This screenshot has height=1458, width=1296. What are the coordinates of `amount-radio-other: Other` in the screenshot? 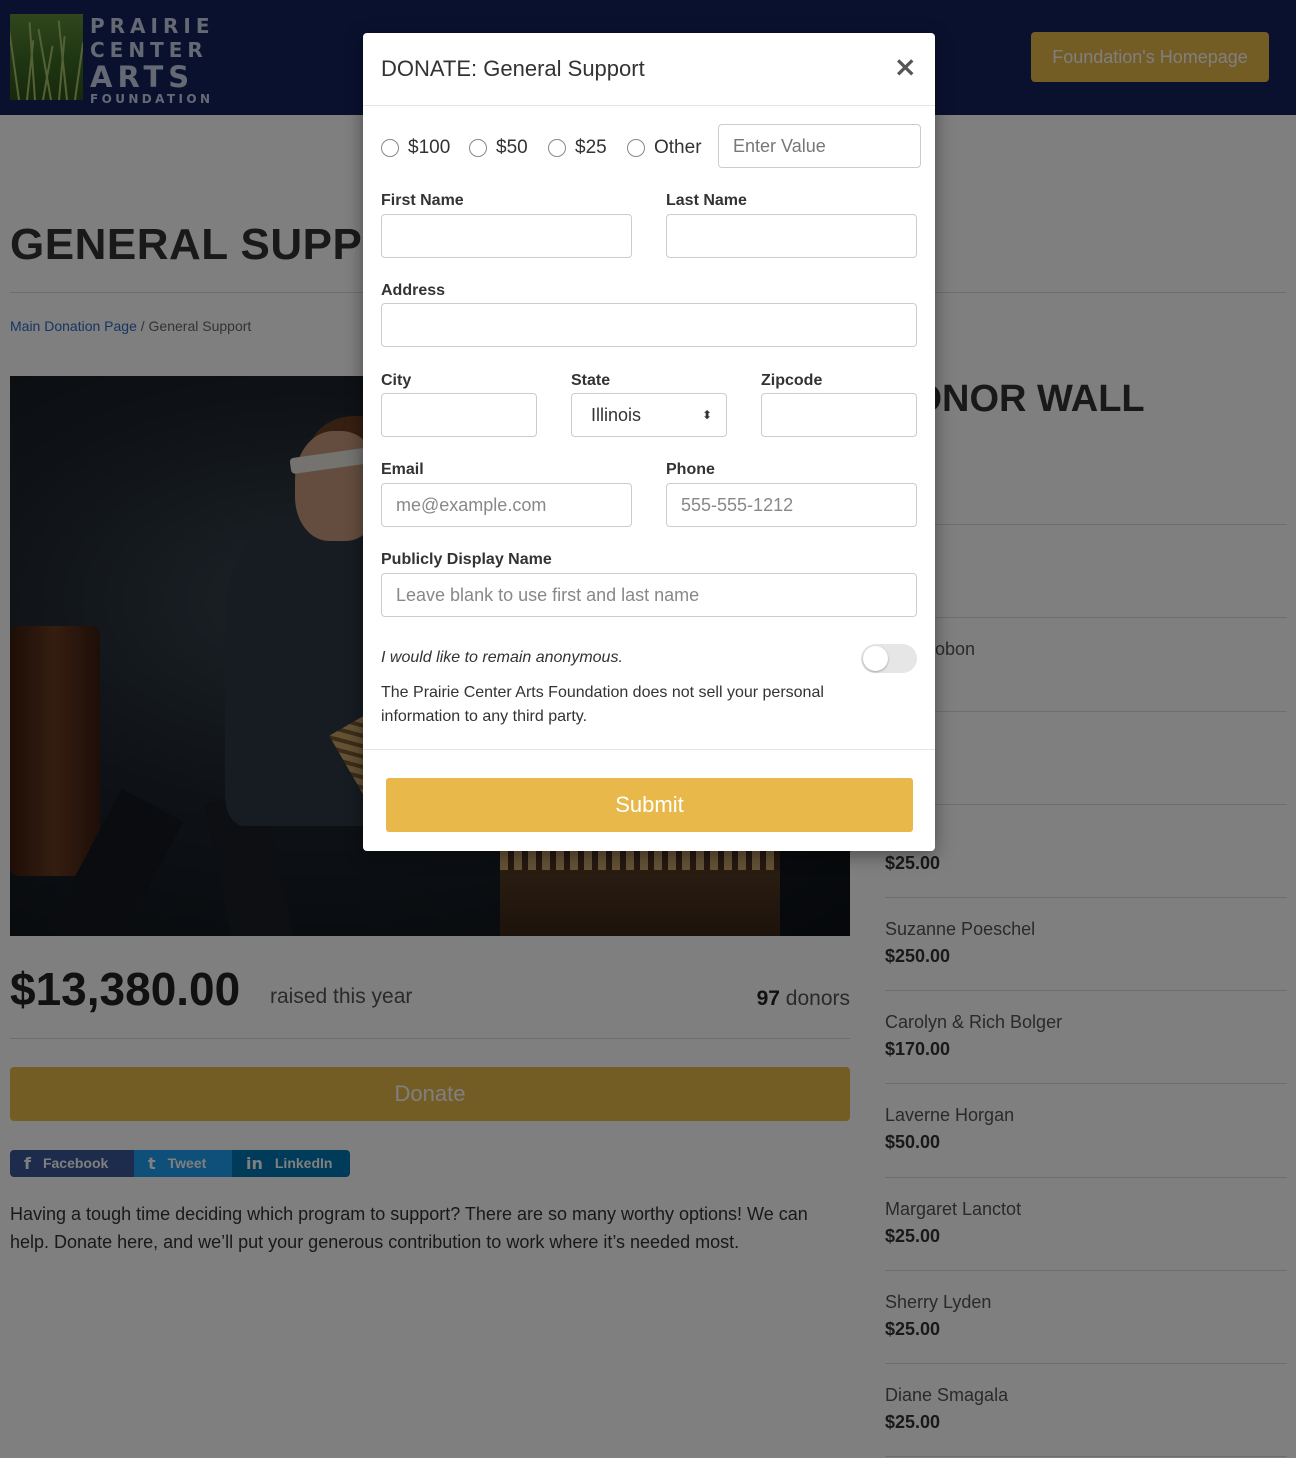 It's located at (664, 148).